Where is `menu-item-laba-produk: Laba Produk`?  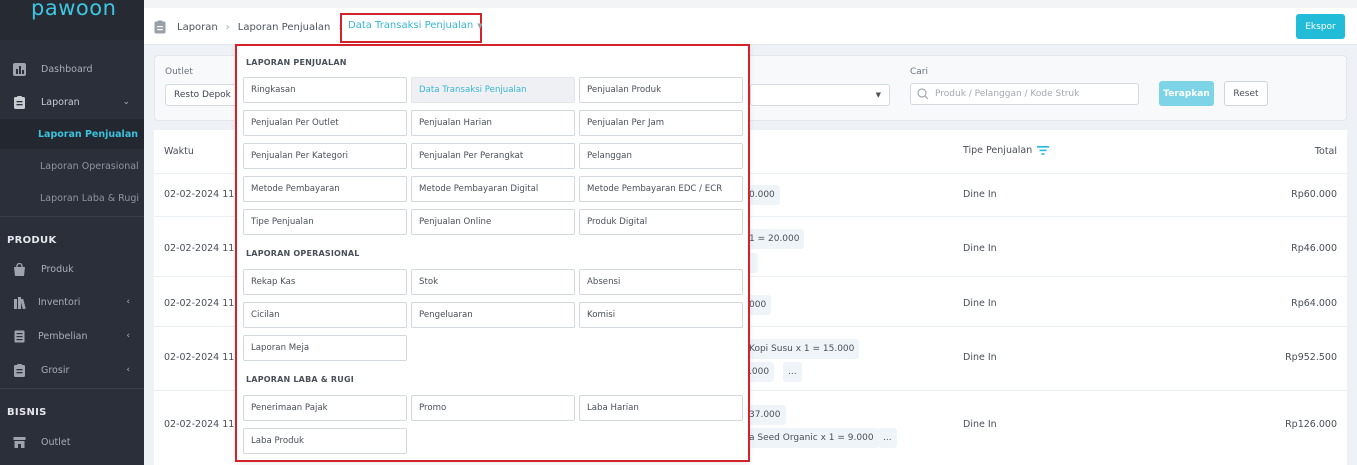 menu-item-laba-produk: Laba Produk is located at coordinates (325, 441).